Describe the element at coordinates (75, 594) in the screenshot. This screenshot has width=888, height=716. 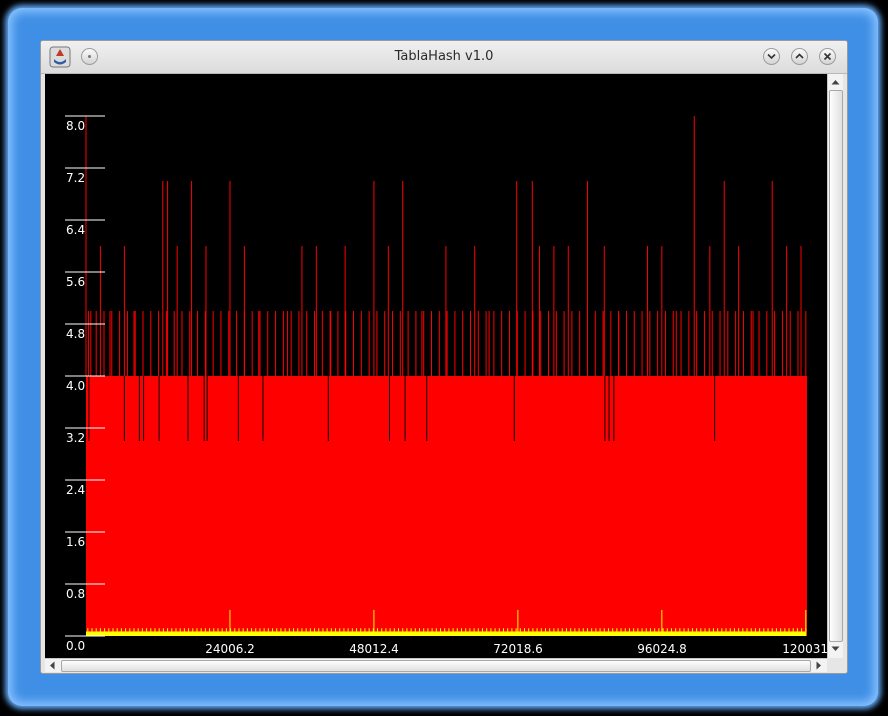
I see `y-tick-label: 0.8` at that location.